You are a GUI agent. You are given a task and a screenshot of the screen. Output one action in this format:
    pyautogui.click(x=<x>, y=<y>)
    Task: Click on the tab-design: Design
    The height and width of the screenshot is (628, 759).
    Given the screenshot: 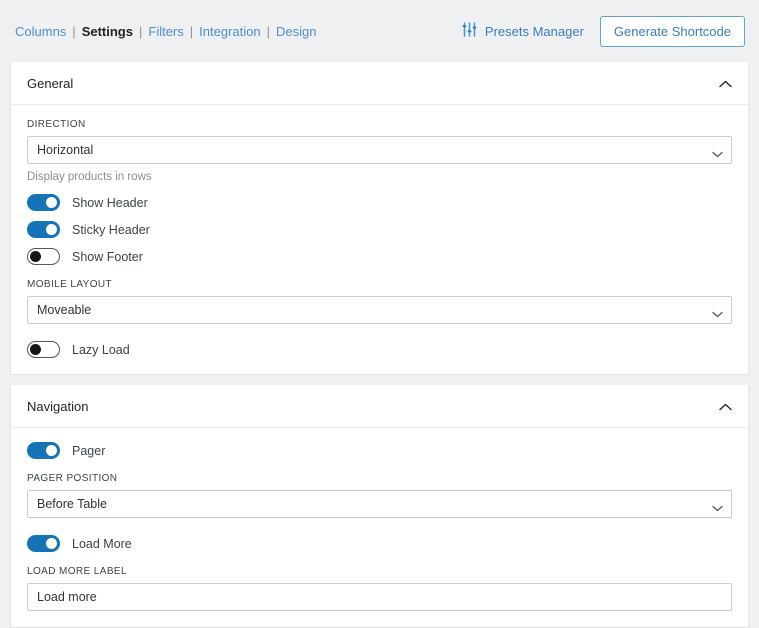 What is the action you would take?
    pyautogui.click(x=296, y=31)
    